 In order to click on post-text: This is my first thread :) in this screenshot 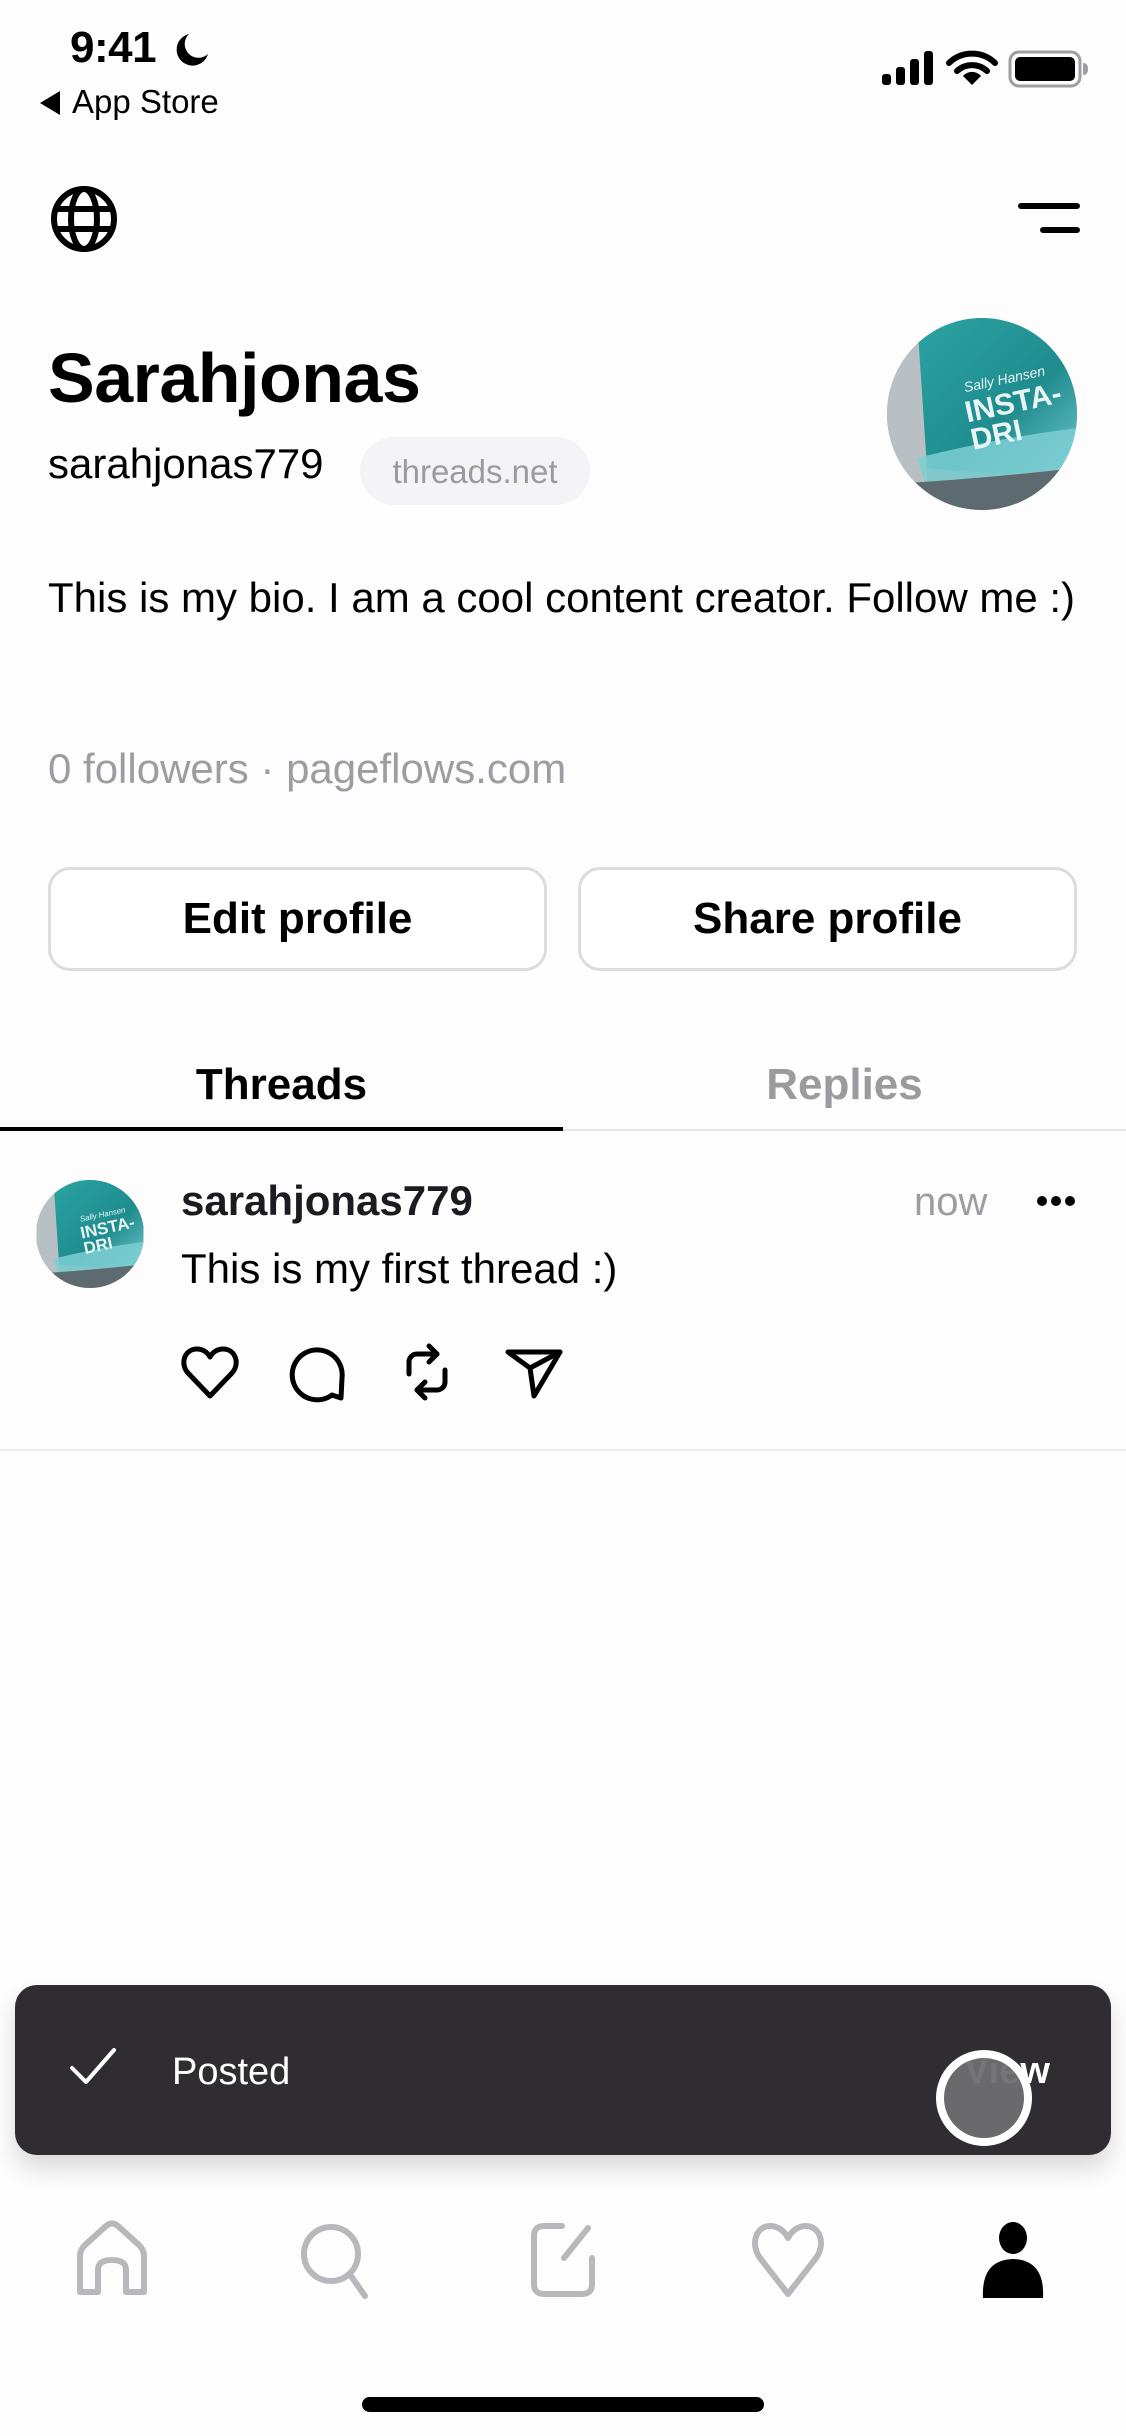, I will do `click(399, 1268)`.